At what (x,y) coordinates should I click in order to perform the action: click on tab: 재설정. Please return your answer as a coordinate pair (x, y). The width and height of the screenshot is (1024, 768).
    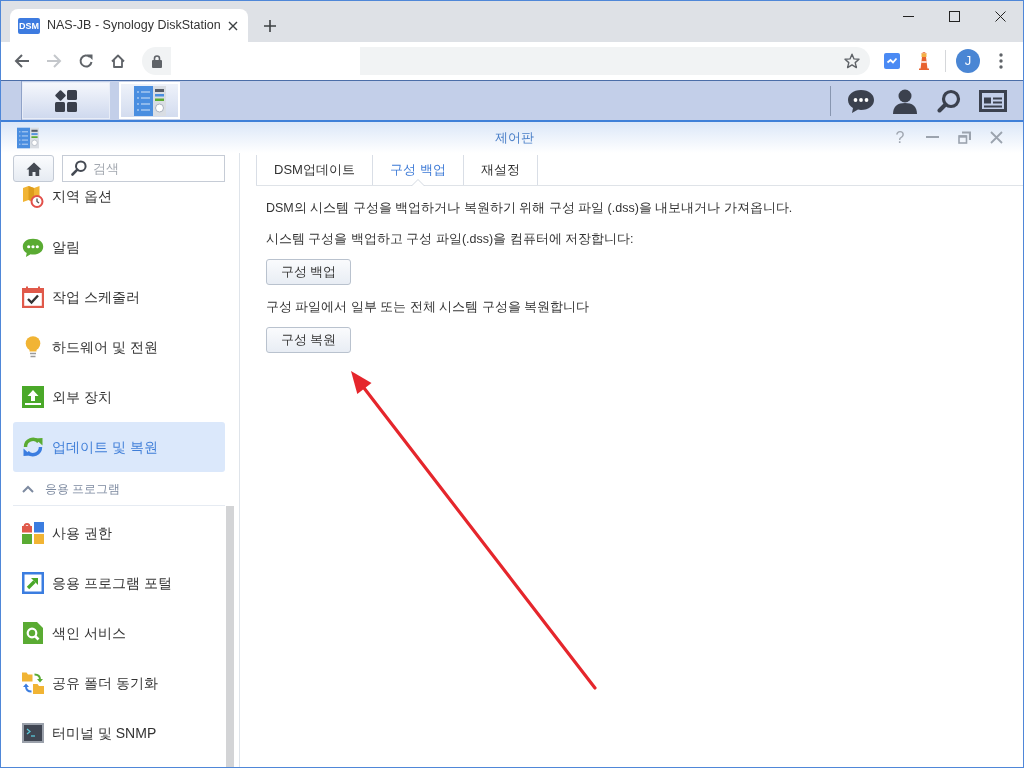
    Looking at the image, I should click on (500, 170).